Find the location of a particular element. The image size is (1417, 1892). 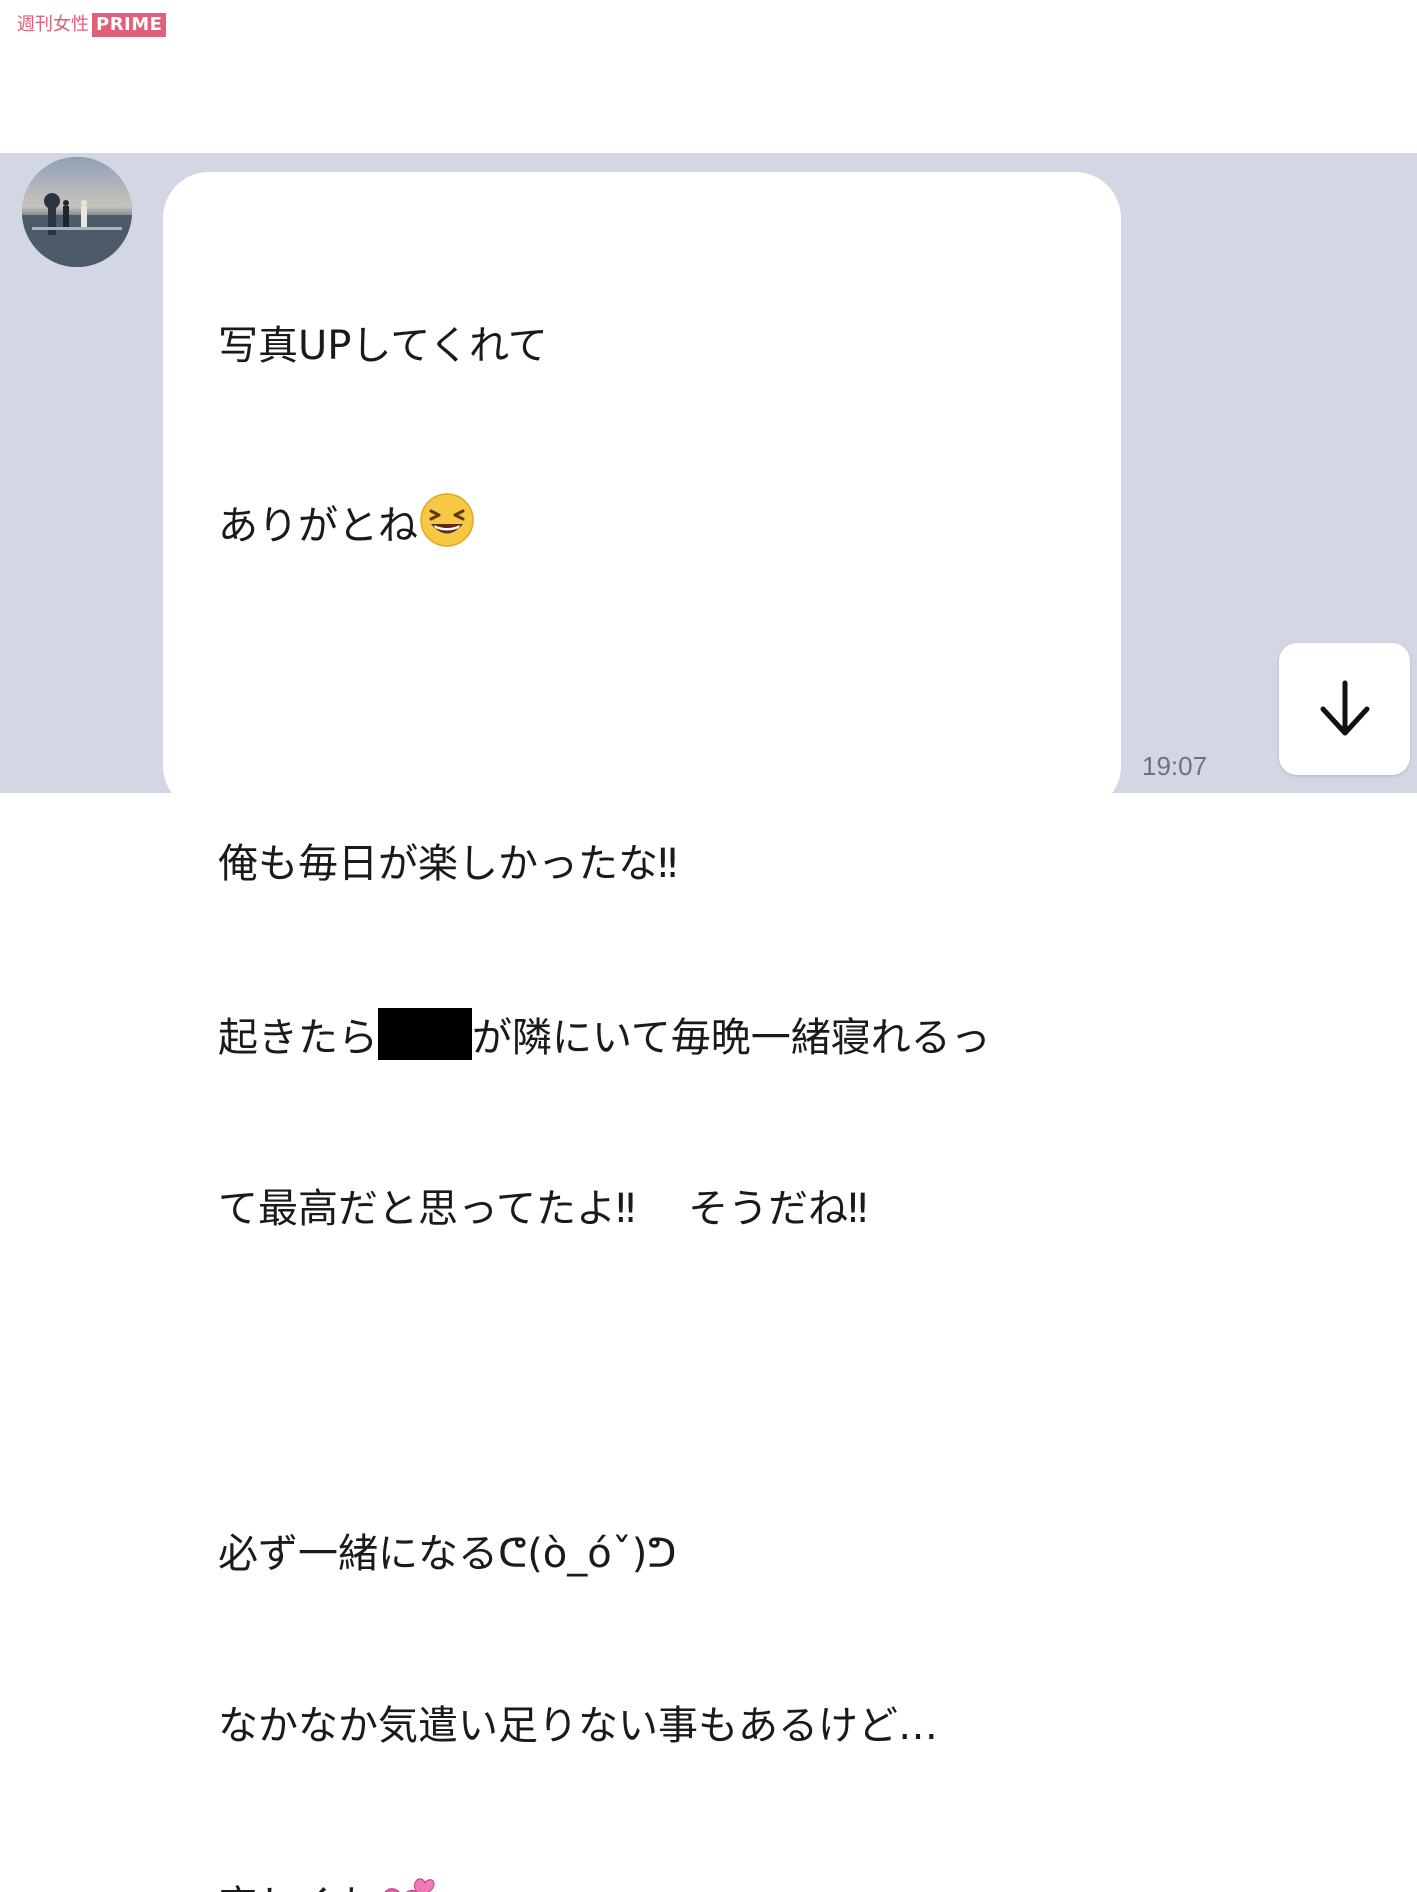

message-line-text: 宜しくね is located at coordinates (298, 1887).